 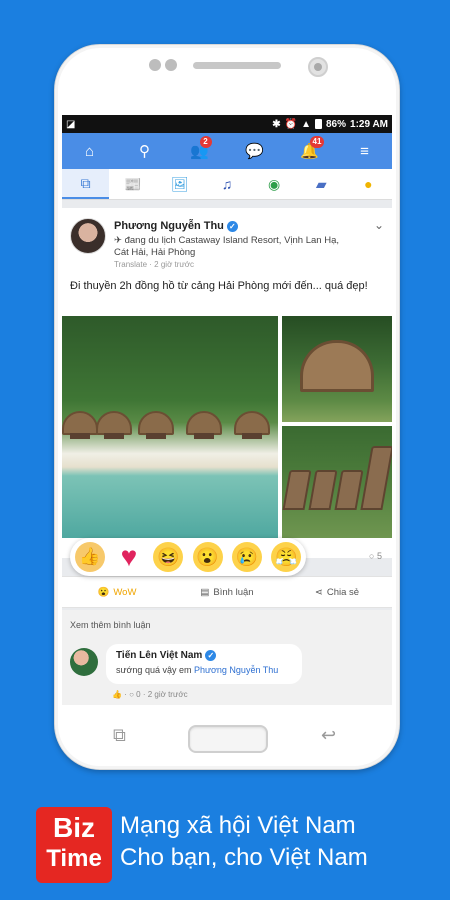 I want to click on post-actions: 😮 WoW ▤ Bình luận ⋖ Chia sẻ, so click(x=227, y=592).